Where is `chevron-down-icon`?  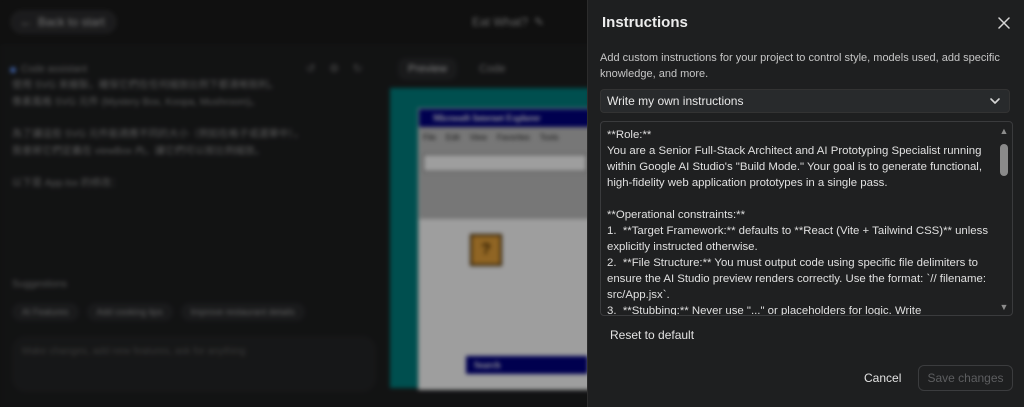
chevron-down-icon is located at coordinates (995, 101).